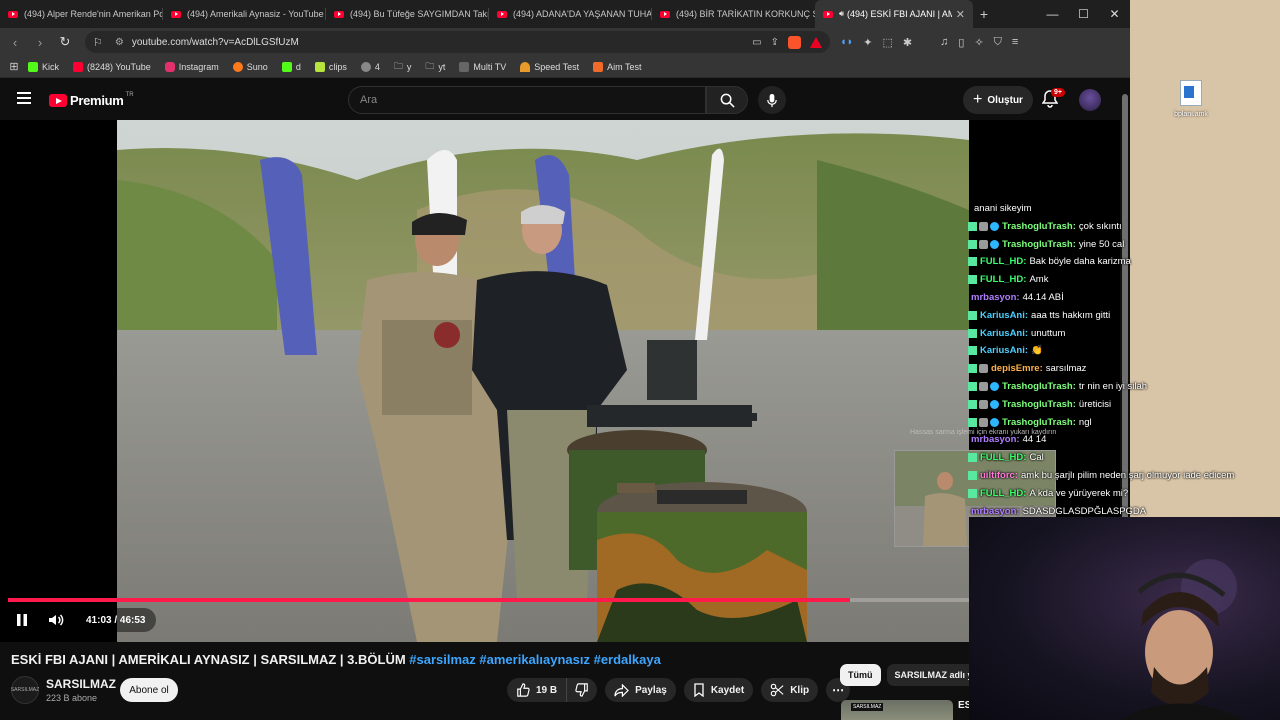 The width and height of the screenshot is (1280, 720). I want to click on apps-grid-icon: ⊞, so click(14, 66).